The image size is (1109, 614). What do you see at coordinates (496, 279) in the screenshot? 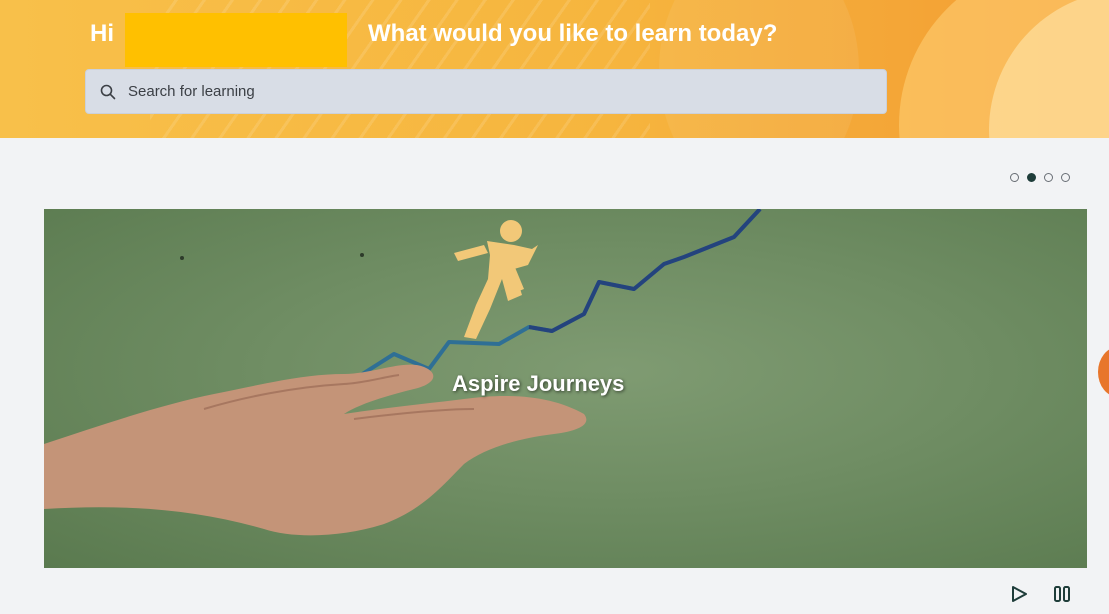
I see `runner-icon` at bounding box center [496, 279].